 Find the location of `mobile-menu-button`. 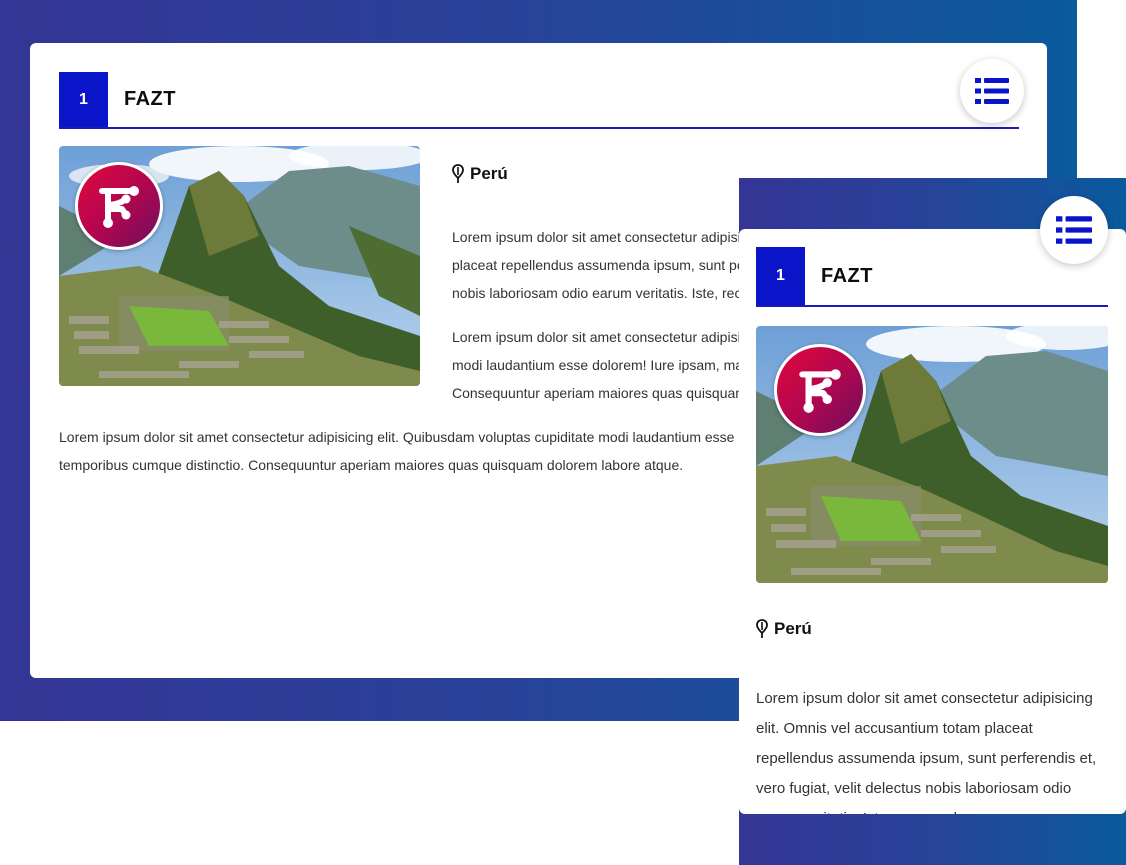

mobile-menu-button is located at coordinates (1074, 230).